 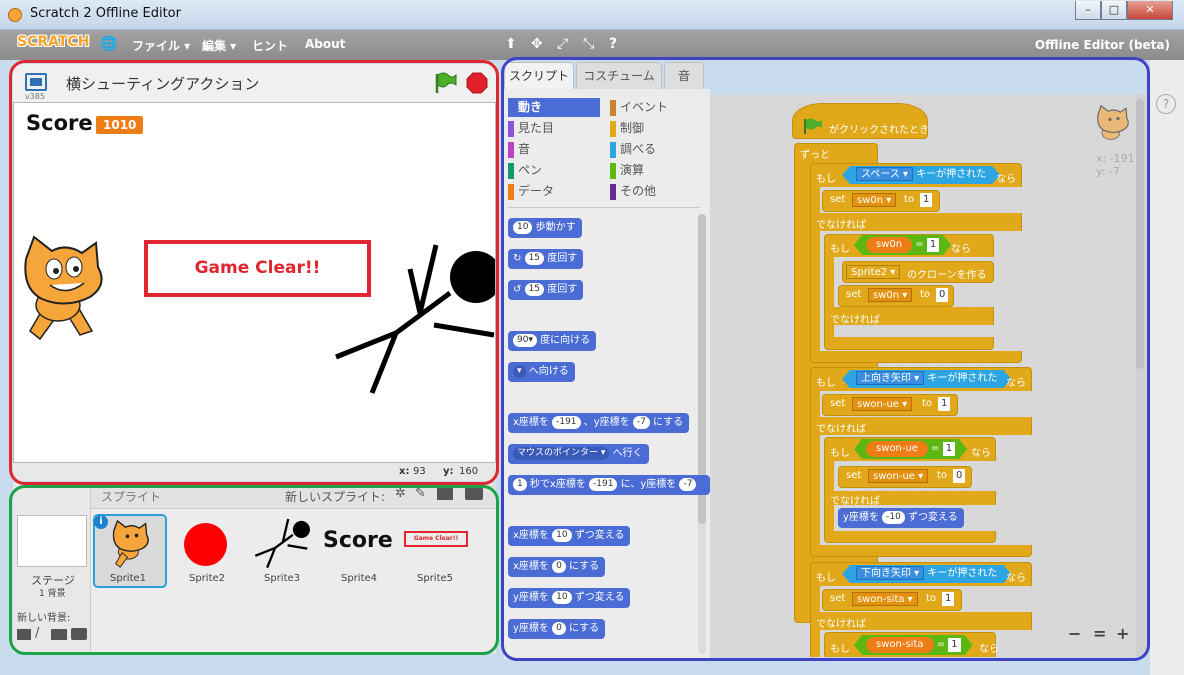 I want to click on window-title: Scratch 2 Offline Editor, so click(x=105, y=13).